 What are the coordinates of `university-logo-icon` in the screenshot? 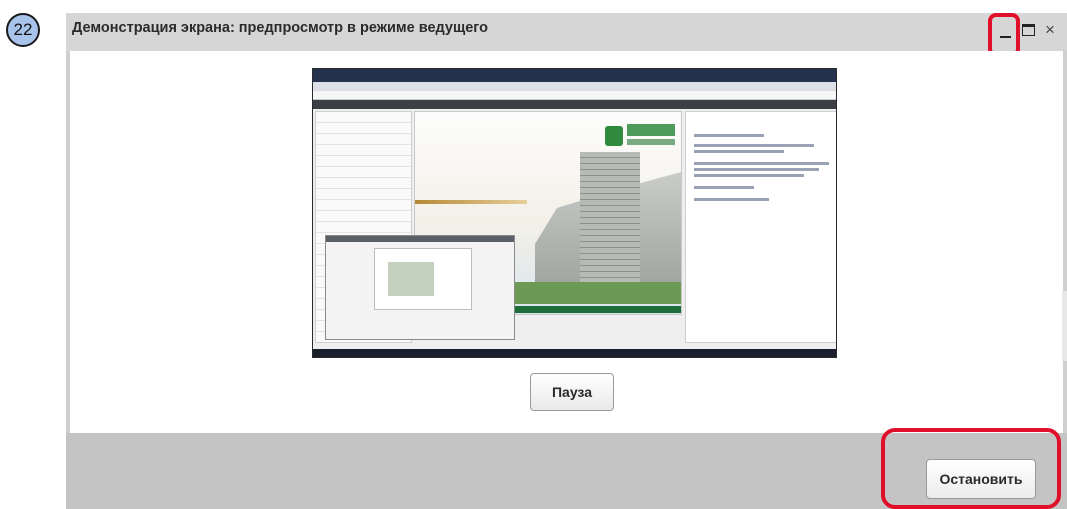 It's located at (614, 136).